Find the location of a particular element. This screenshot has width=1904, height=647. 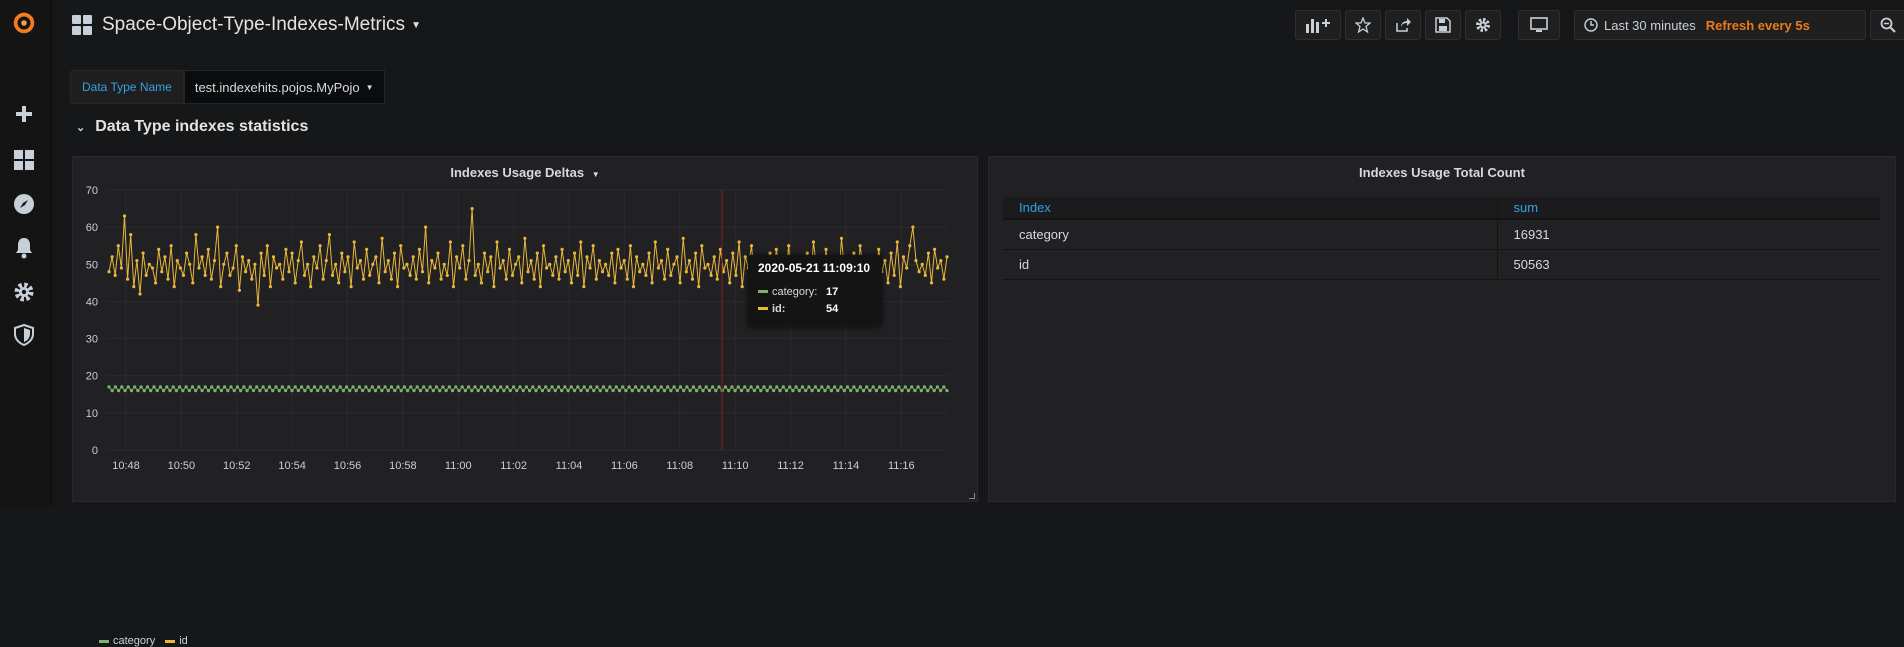

time-picker-button: Last 30 minutes Refresh every 5s is located at coordinates (1720, 25).